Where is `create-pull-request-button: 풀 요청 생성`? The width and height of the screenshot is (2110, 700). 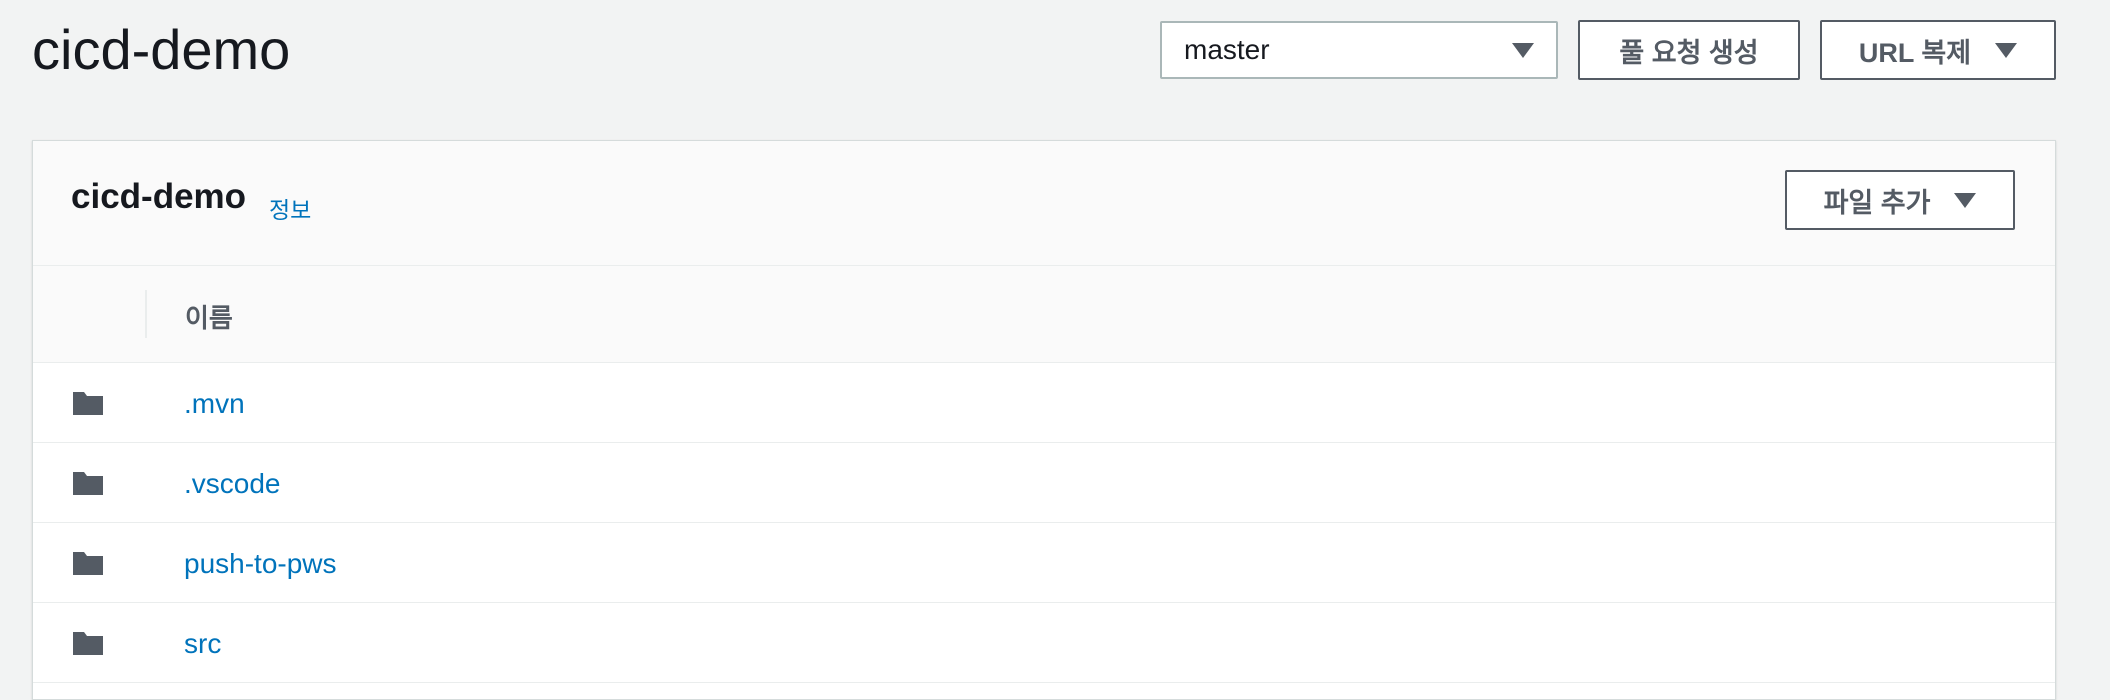 create-pull-request-button: 풀 요청 생성 is located at coordinates (1689, 50).